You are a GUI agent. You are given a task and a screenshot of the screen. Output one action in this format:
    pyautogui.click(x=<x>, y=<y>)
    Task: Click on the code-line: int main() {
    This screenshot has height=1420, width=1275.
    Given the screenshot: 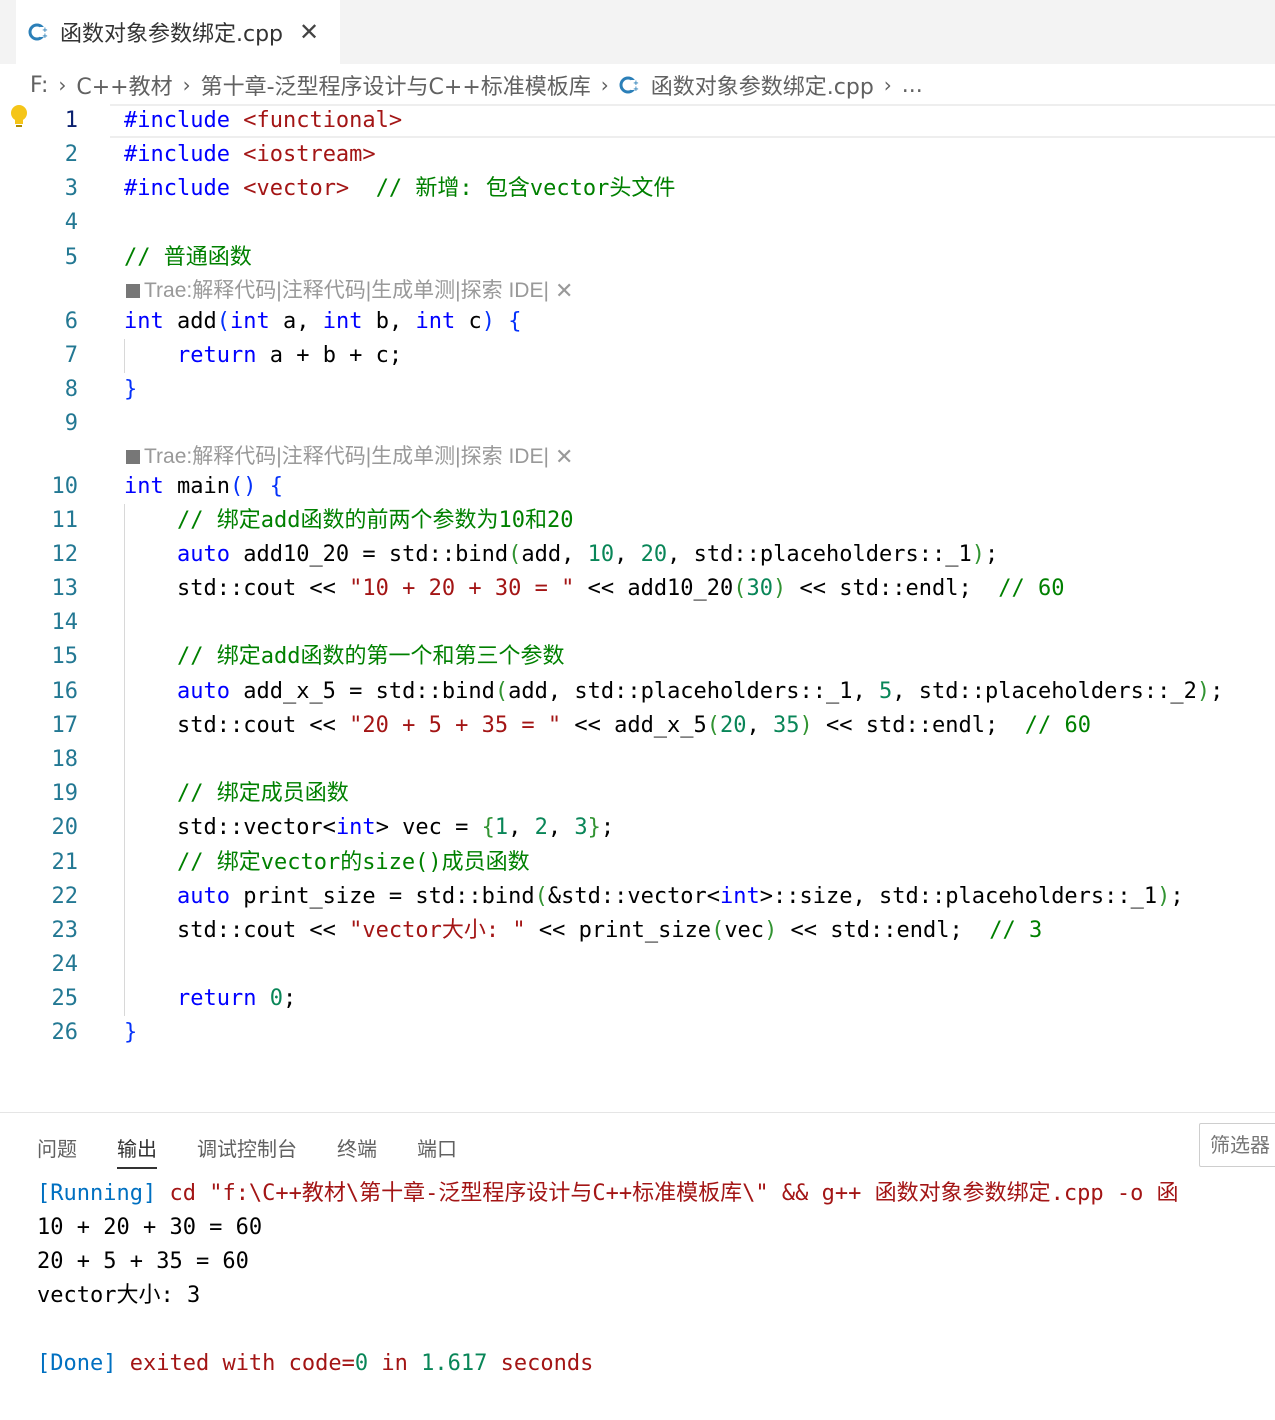 What is the action you would take?
    pyautogui.click(x=203, y=486)
    